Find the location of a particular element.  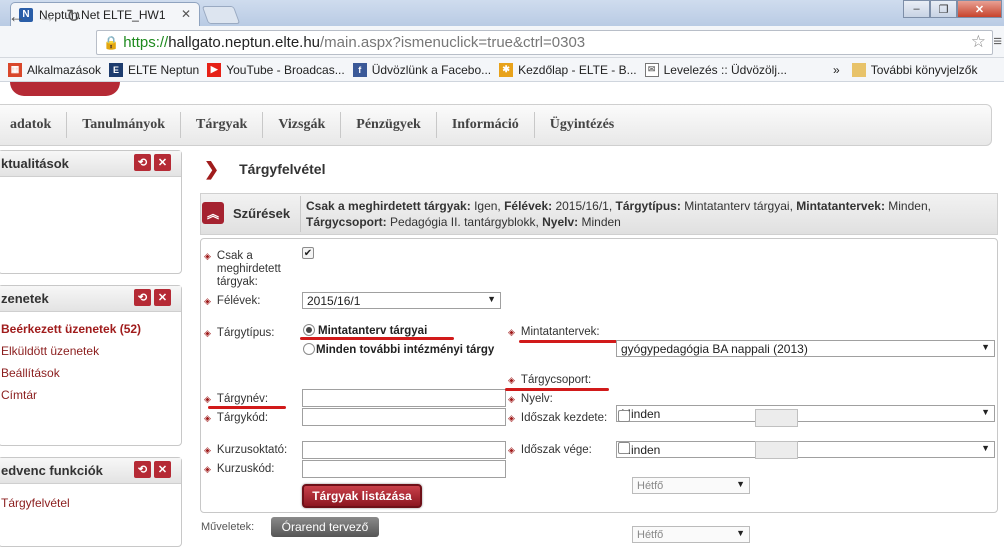

bookmarks-overflow-button: » is located at coordinates (836, 70).